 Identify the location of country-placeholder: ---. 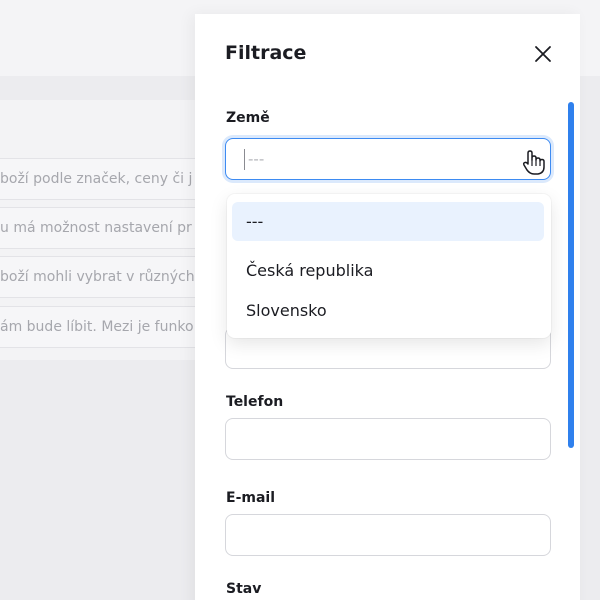
(256, 159).